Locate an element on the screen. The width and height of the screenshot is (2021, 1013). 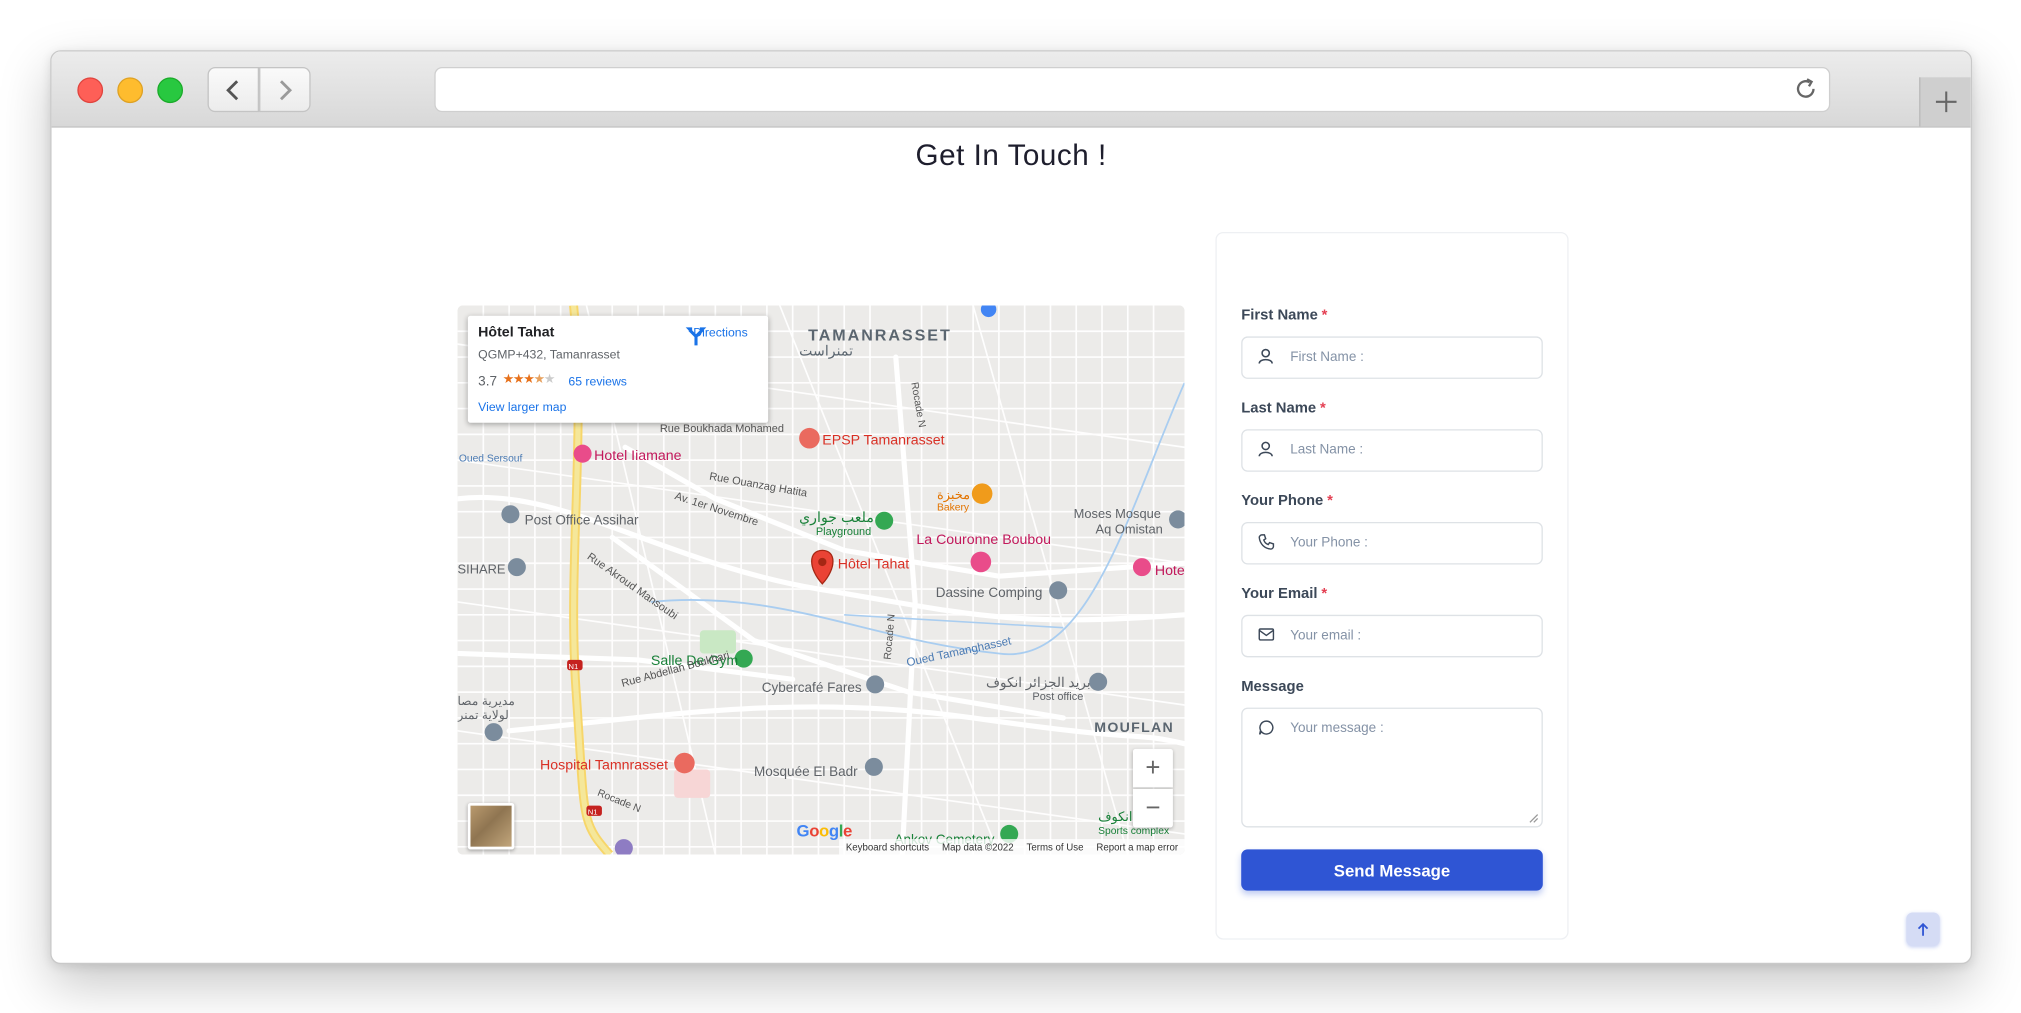
reviews-link: 65 reviews is located at coordinates (597, 382).